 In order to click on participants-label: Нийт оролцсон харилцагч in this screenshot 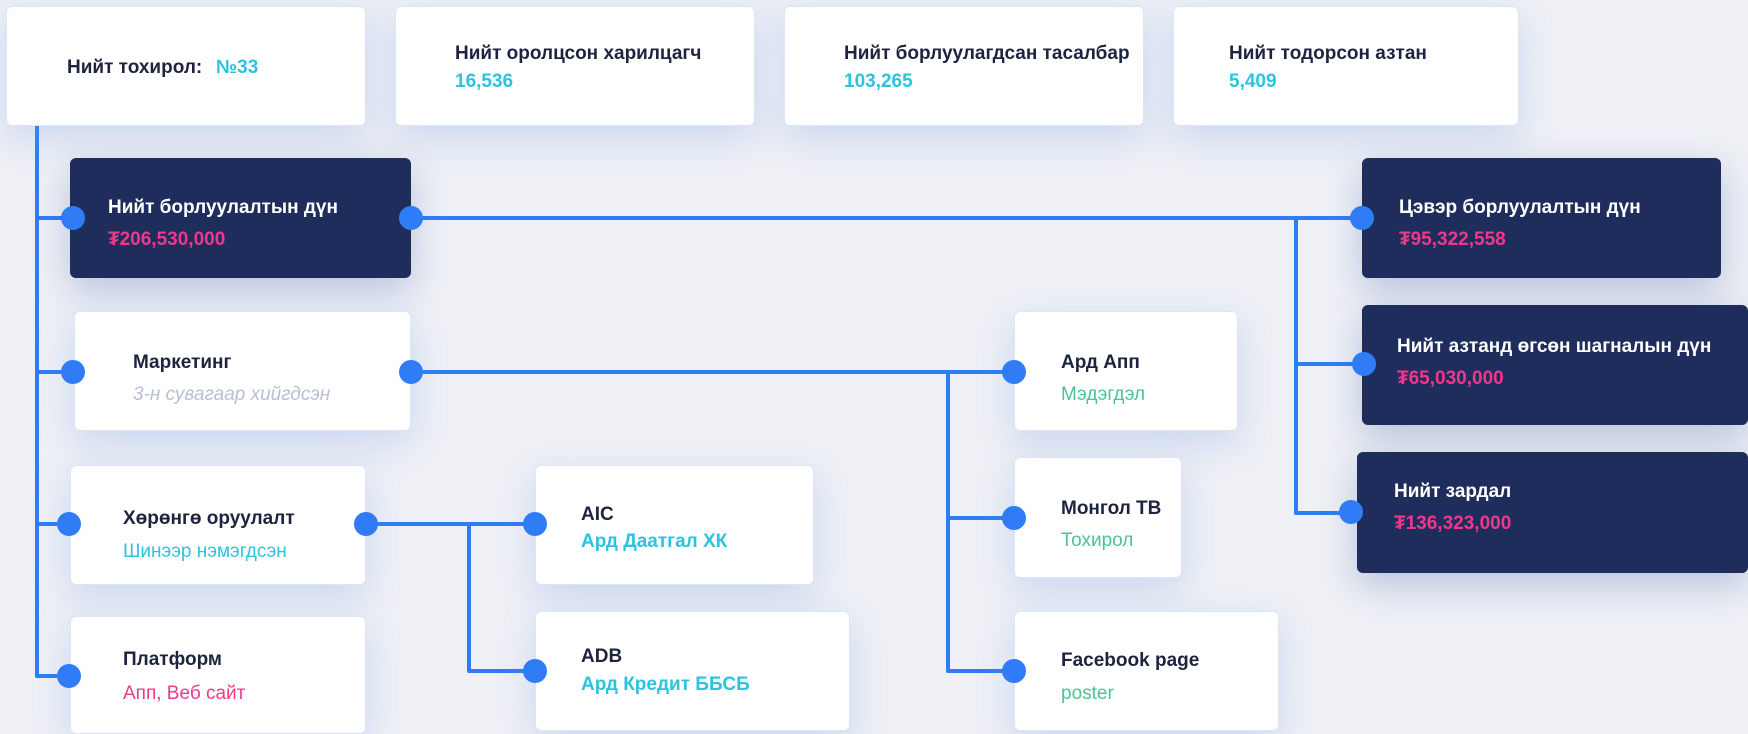, I will do `click(578, 53)`.